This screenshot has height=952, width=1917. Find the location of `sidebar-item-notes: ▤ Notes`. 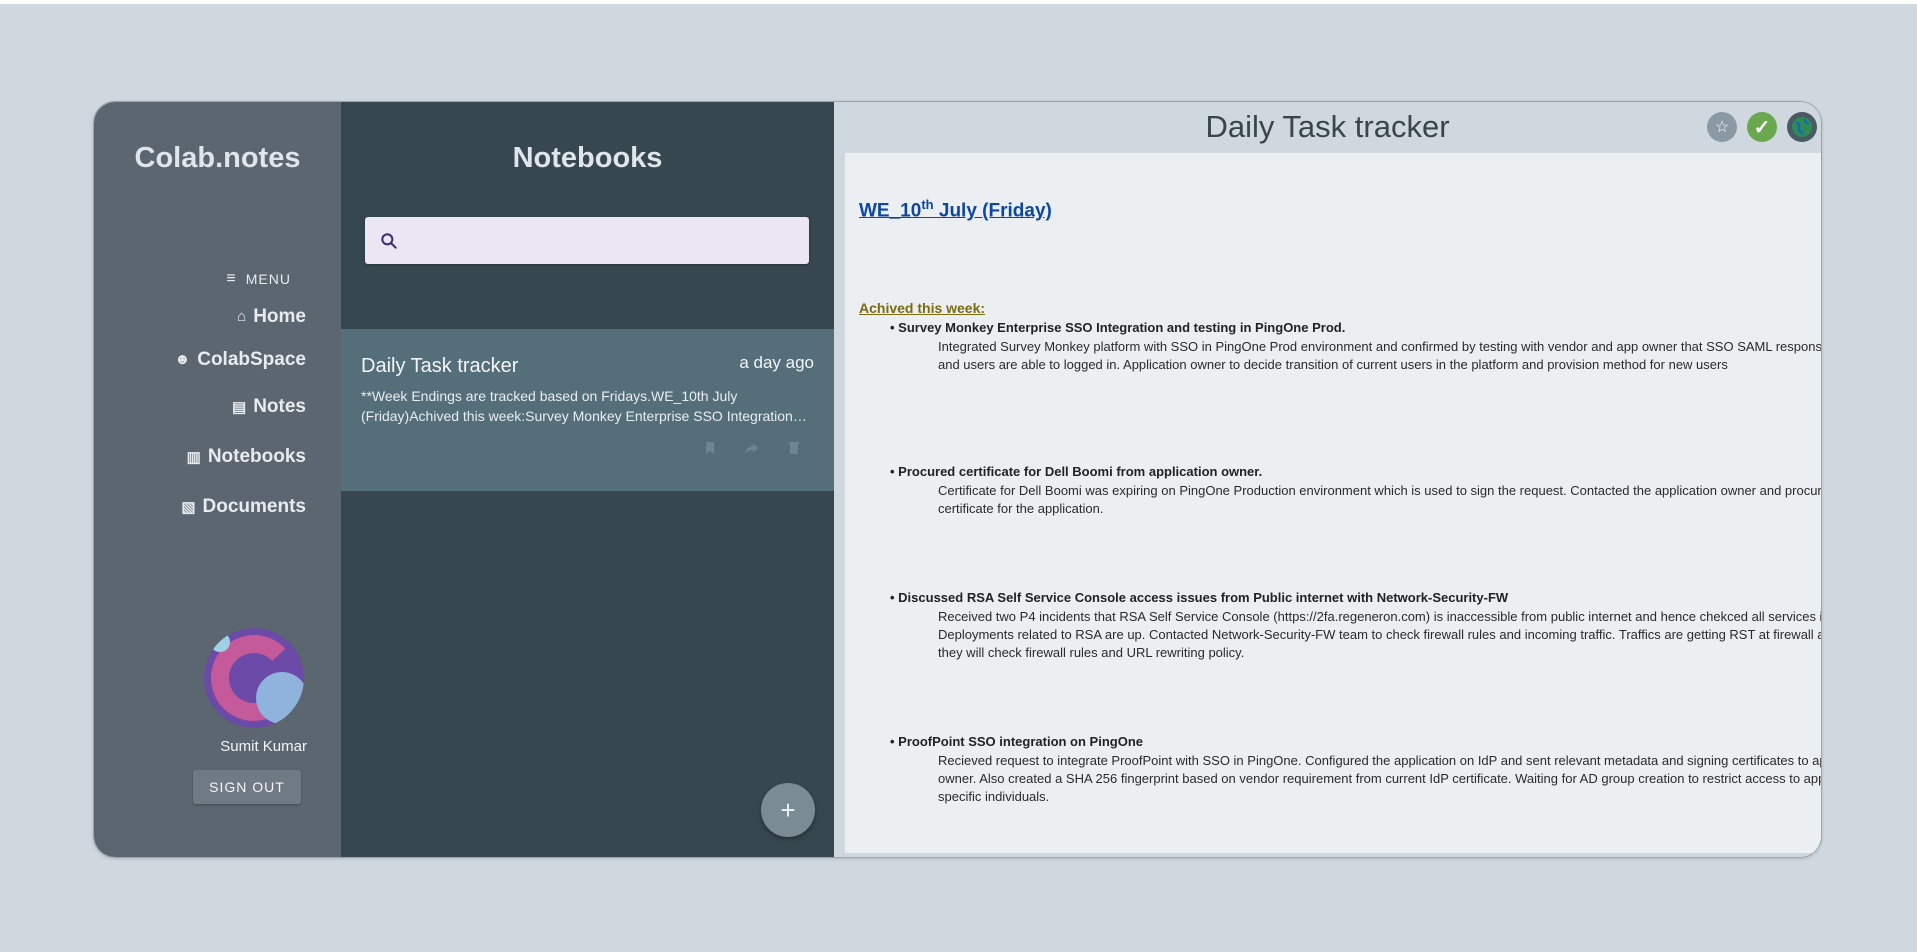

sidebar-item-notes: ▤ Notes is located at coordinates (240, 406).